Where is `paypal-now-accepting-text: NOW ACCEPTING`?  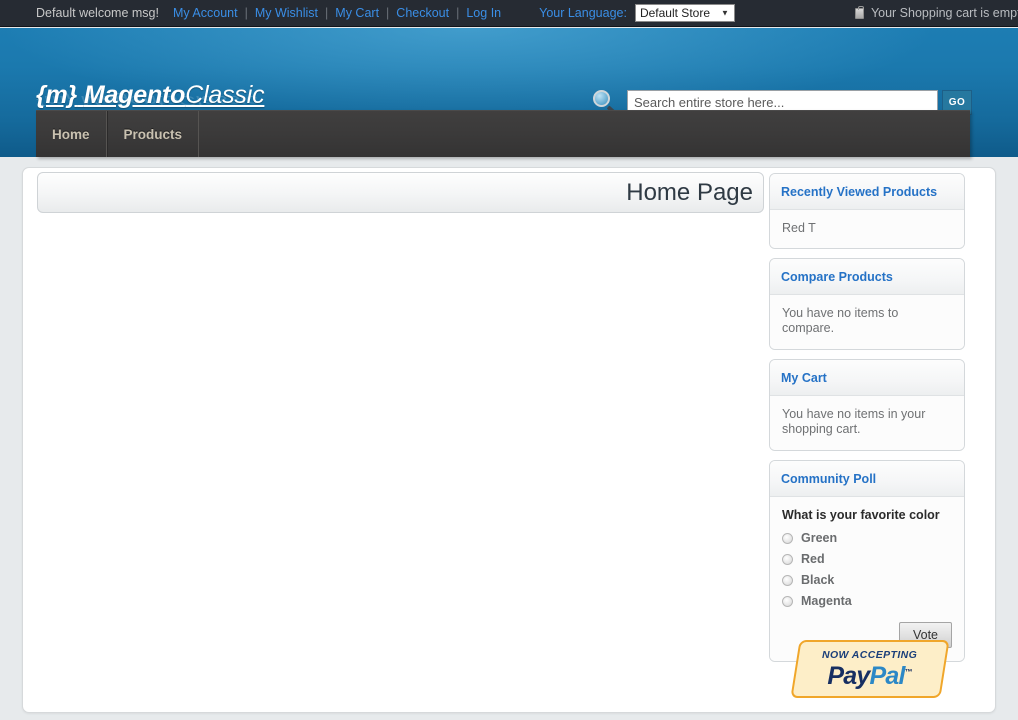 paypal-now-accepting-text: NOW ACCEPTING is located at coordinates (870, 654).